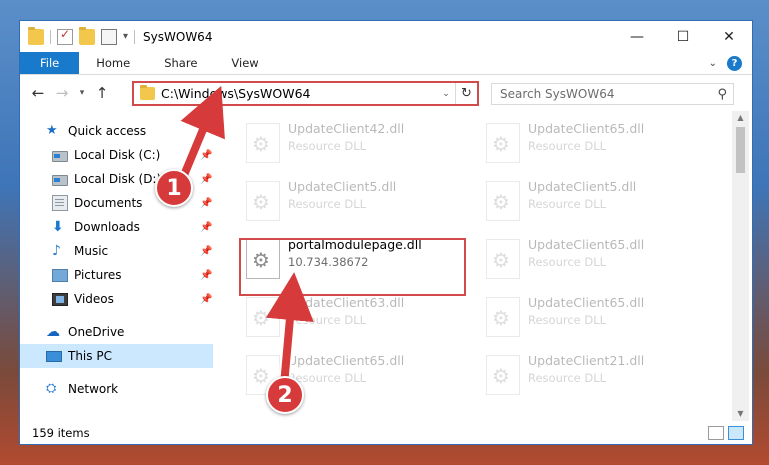 This screenshot has width=769, height=465. I want to click on file-tile: UpdateClient63.dll Resource DLL, so click(355, 317).